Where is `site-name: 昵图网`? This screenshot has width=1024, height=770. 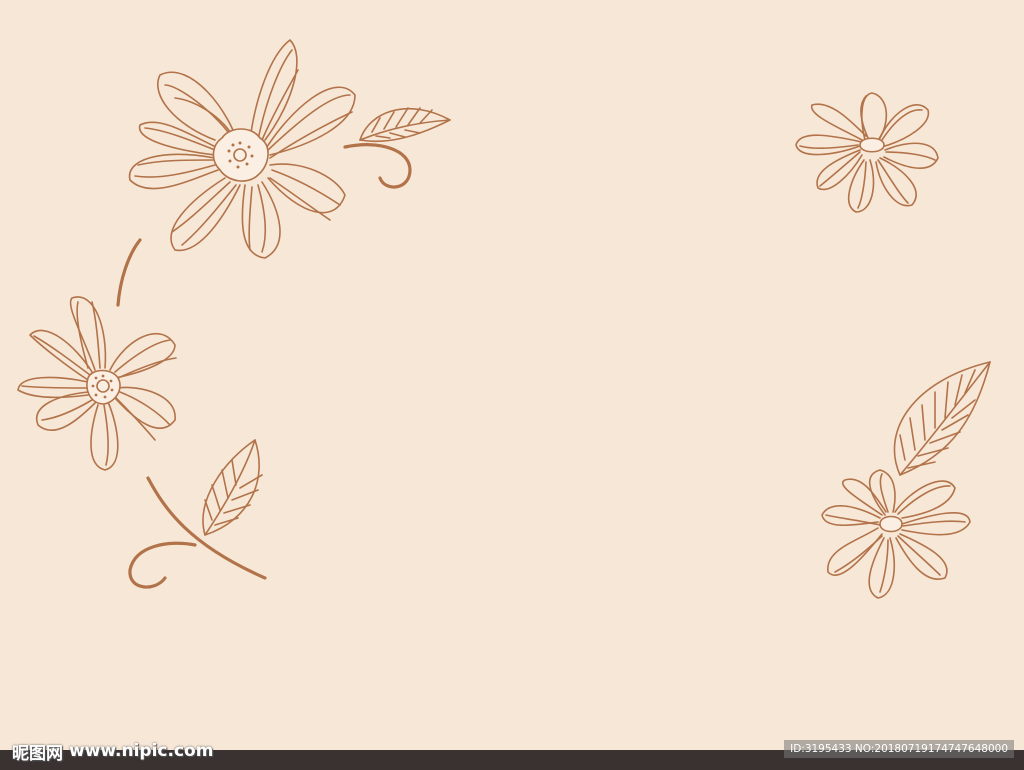
site-name: 昵图网 is located at coordinates (37, 753).